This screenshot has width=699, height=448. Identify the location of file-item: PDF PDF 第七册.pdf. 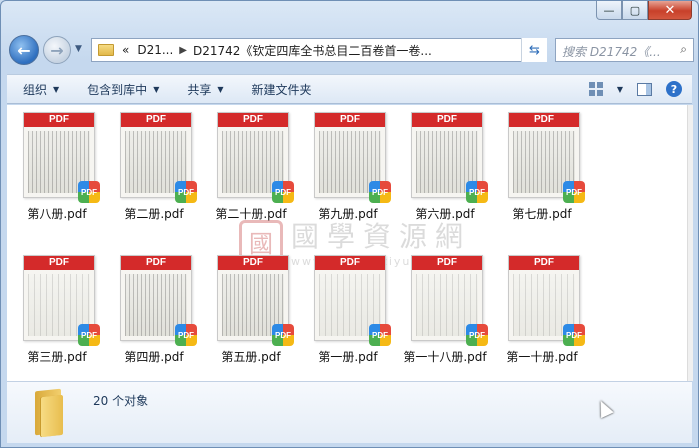
(542, 165).